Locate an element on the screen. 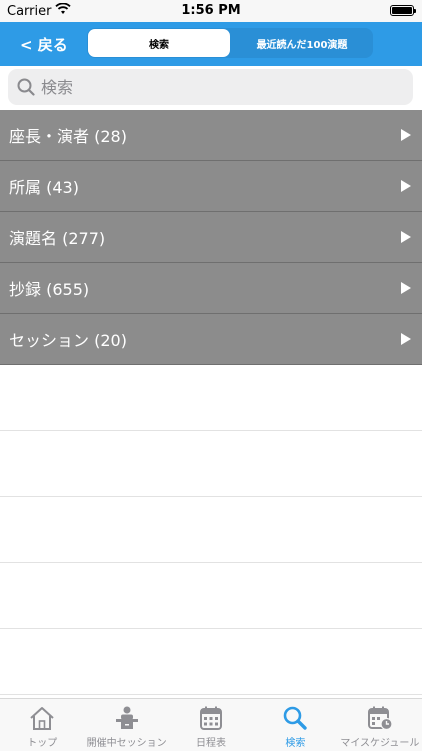 Image resolution: width=422 pixels, height=751 pixels. tab-my-schedule: マイスケジュール is located at coordinates (380, 725).